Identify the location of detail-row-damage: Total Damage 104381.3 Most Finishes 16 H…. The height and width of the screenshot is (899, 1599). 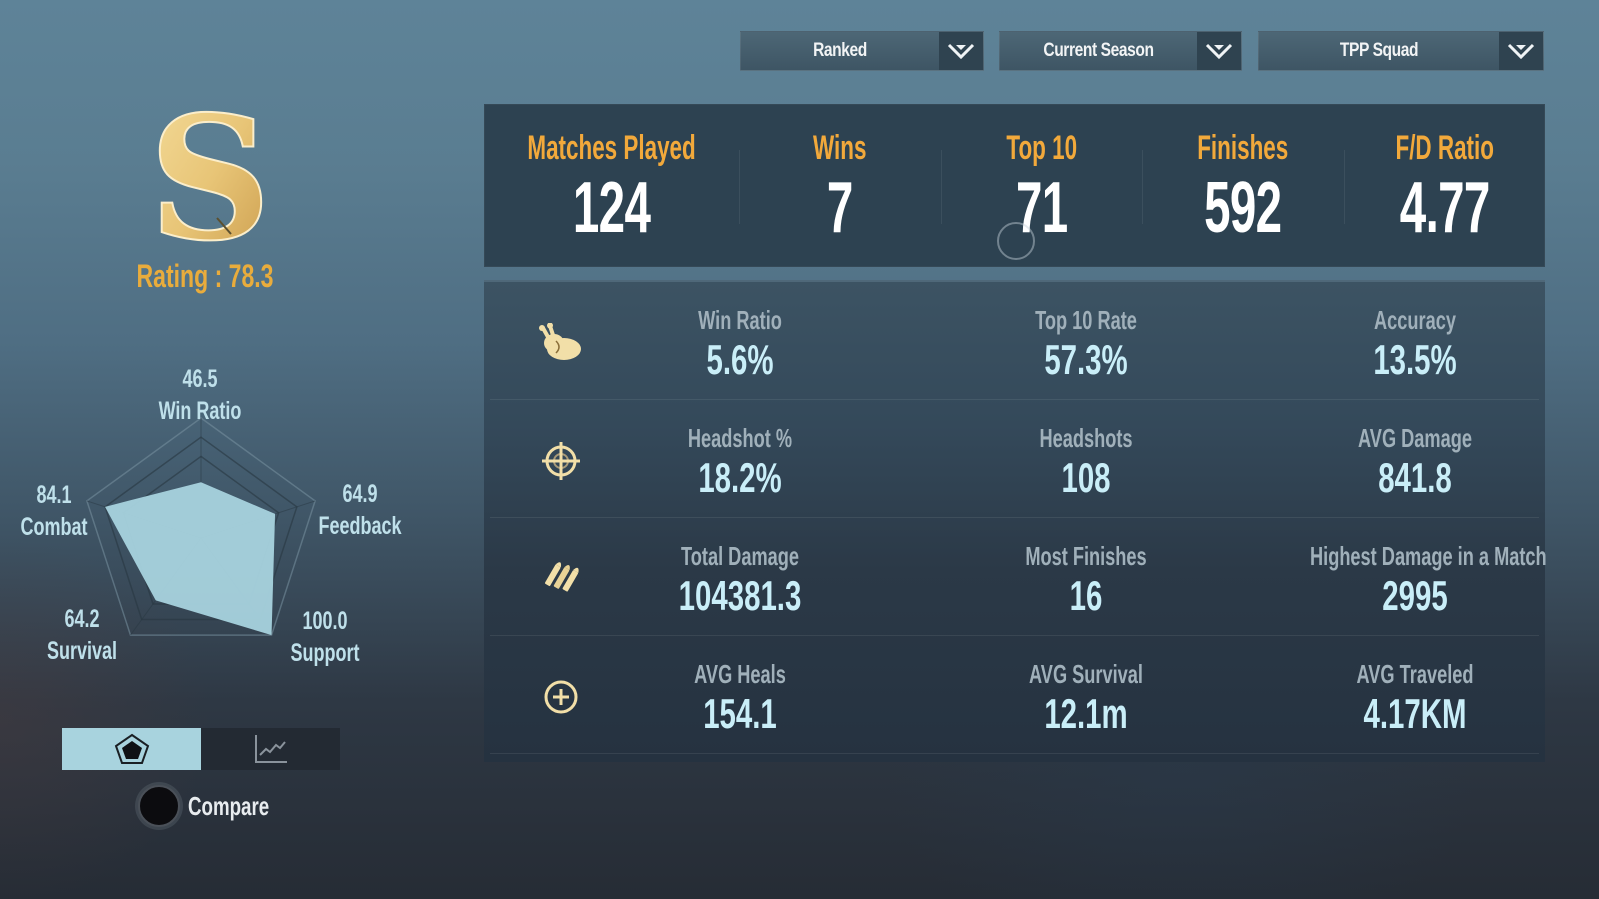
(1018, 577).